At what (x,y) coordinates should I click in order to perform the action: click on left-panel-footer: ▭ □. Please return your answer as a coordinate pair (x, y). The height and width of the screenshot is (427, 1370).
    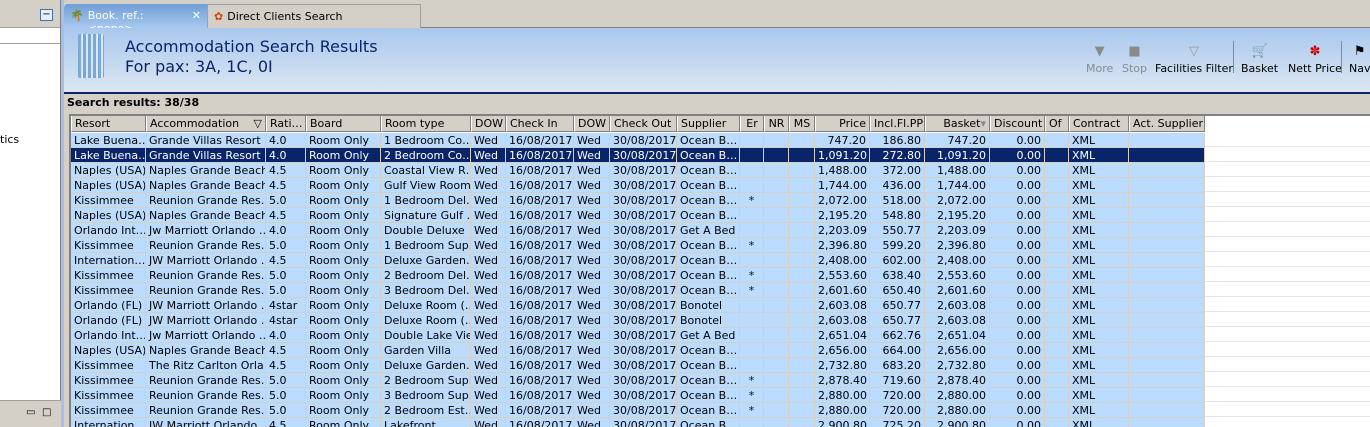
    Looking at the image, I should click on (30, 413).